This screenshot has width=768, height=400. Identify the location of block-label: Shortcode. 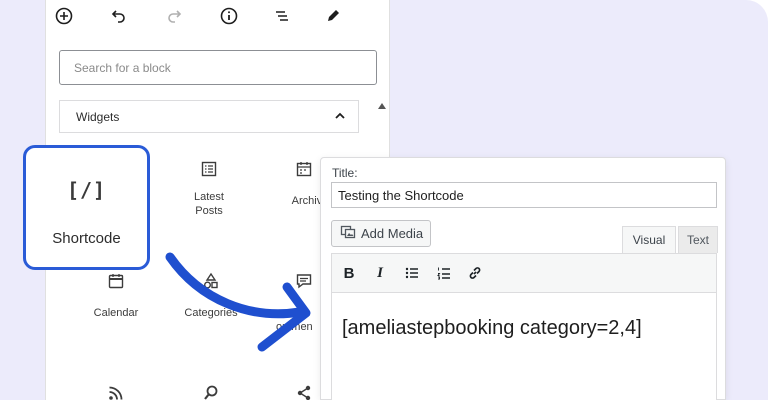
(86, 238).